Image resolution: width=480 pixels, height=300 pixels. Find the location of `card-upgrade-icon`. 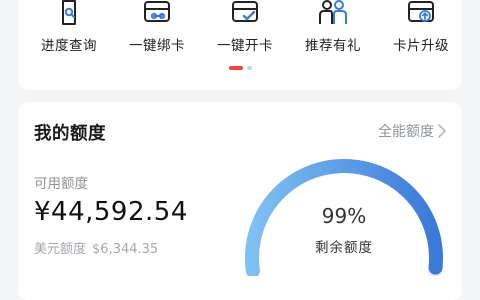

card-upgrade-icon is located at coordinates (421, 11).